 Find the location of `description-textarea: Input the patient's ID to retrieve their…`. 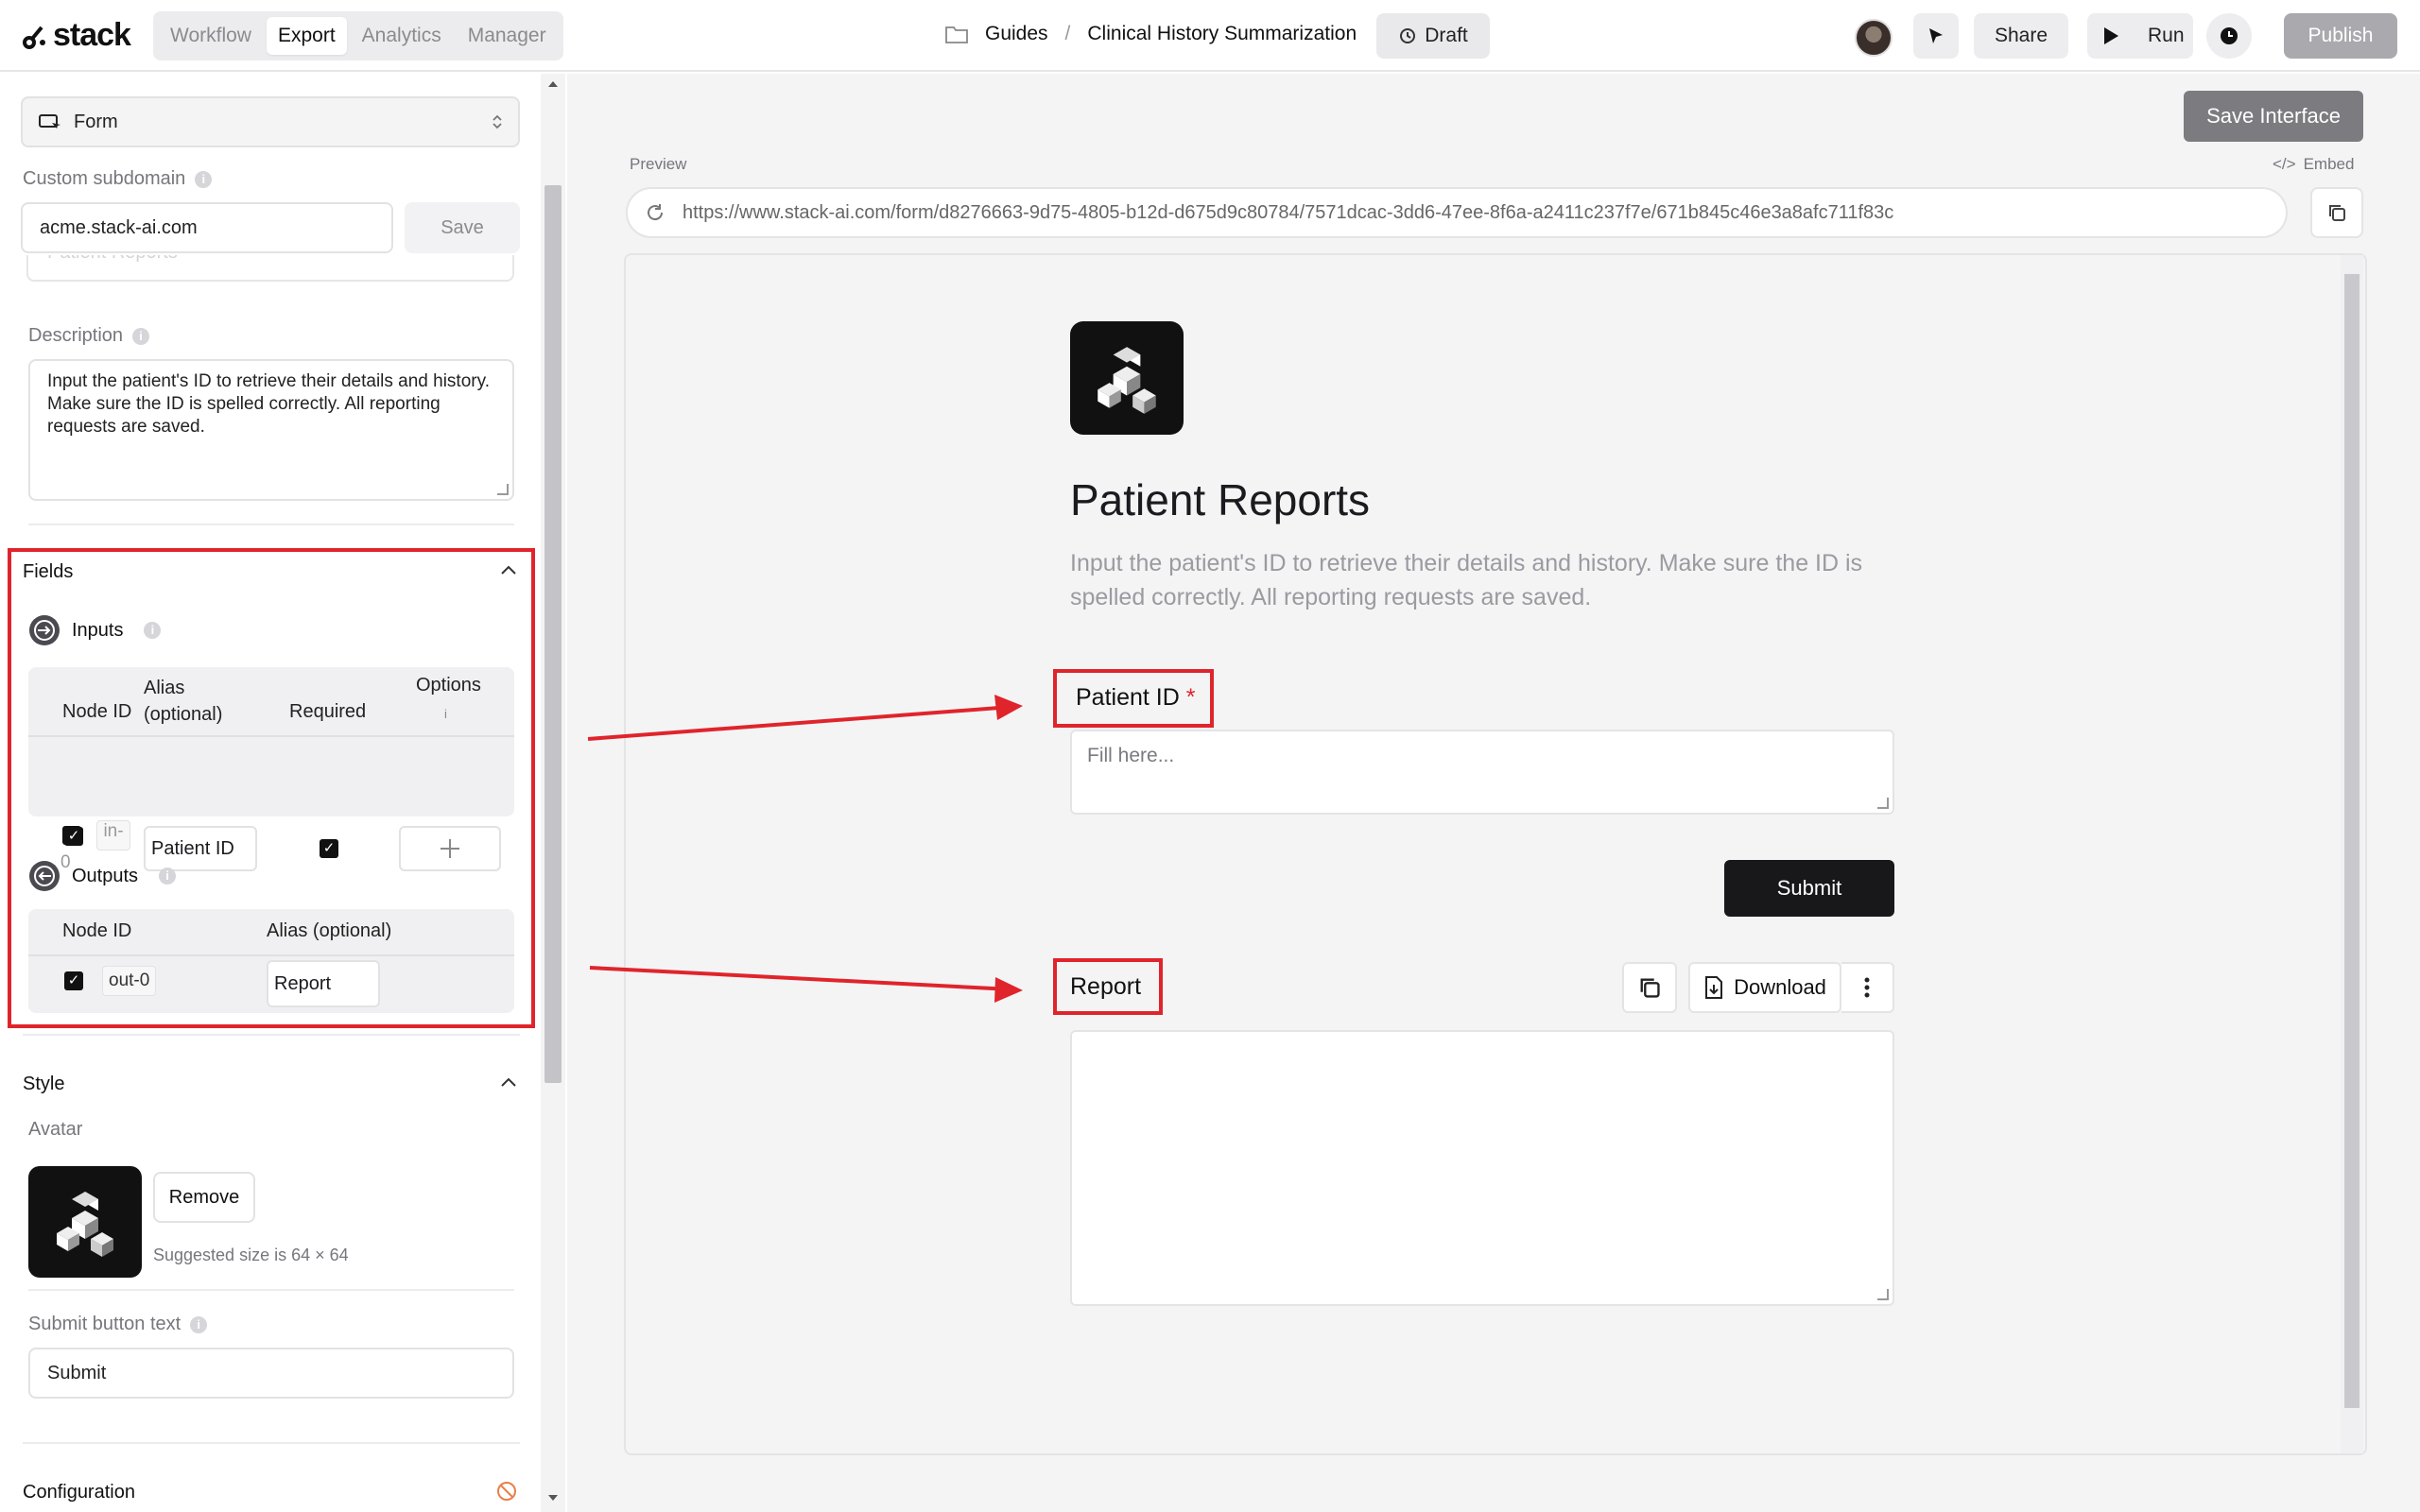

description-textarea: Input the patient's ID to retrieve their… is located at coordinates (271, 430).